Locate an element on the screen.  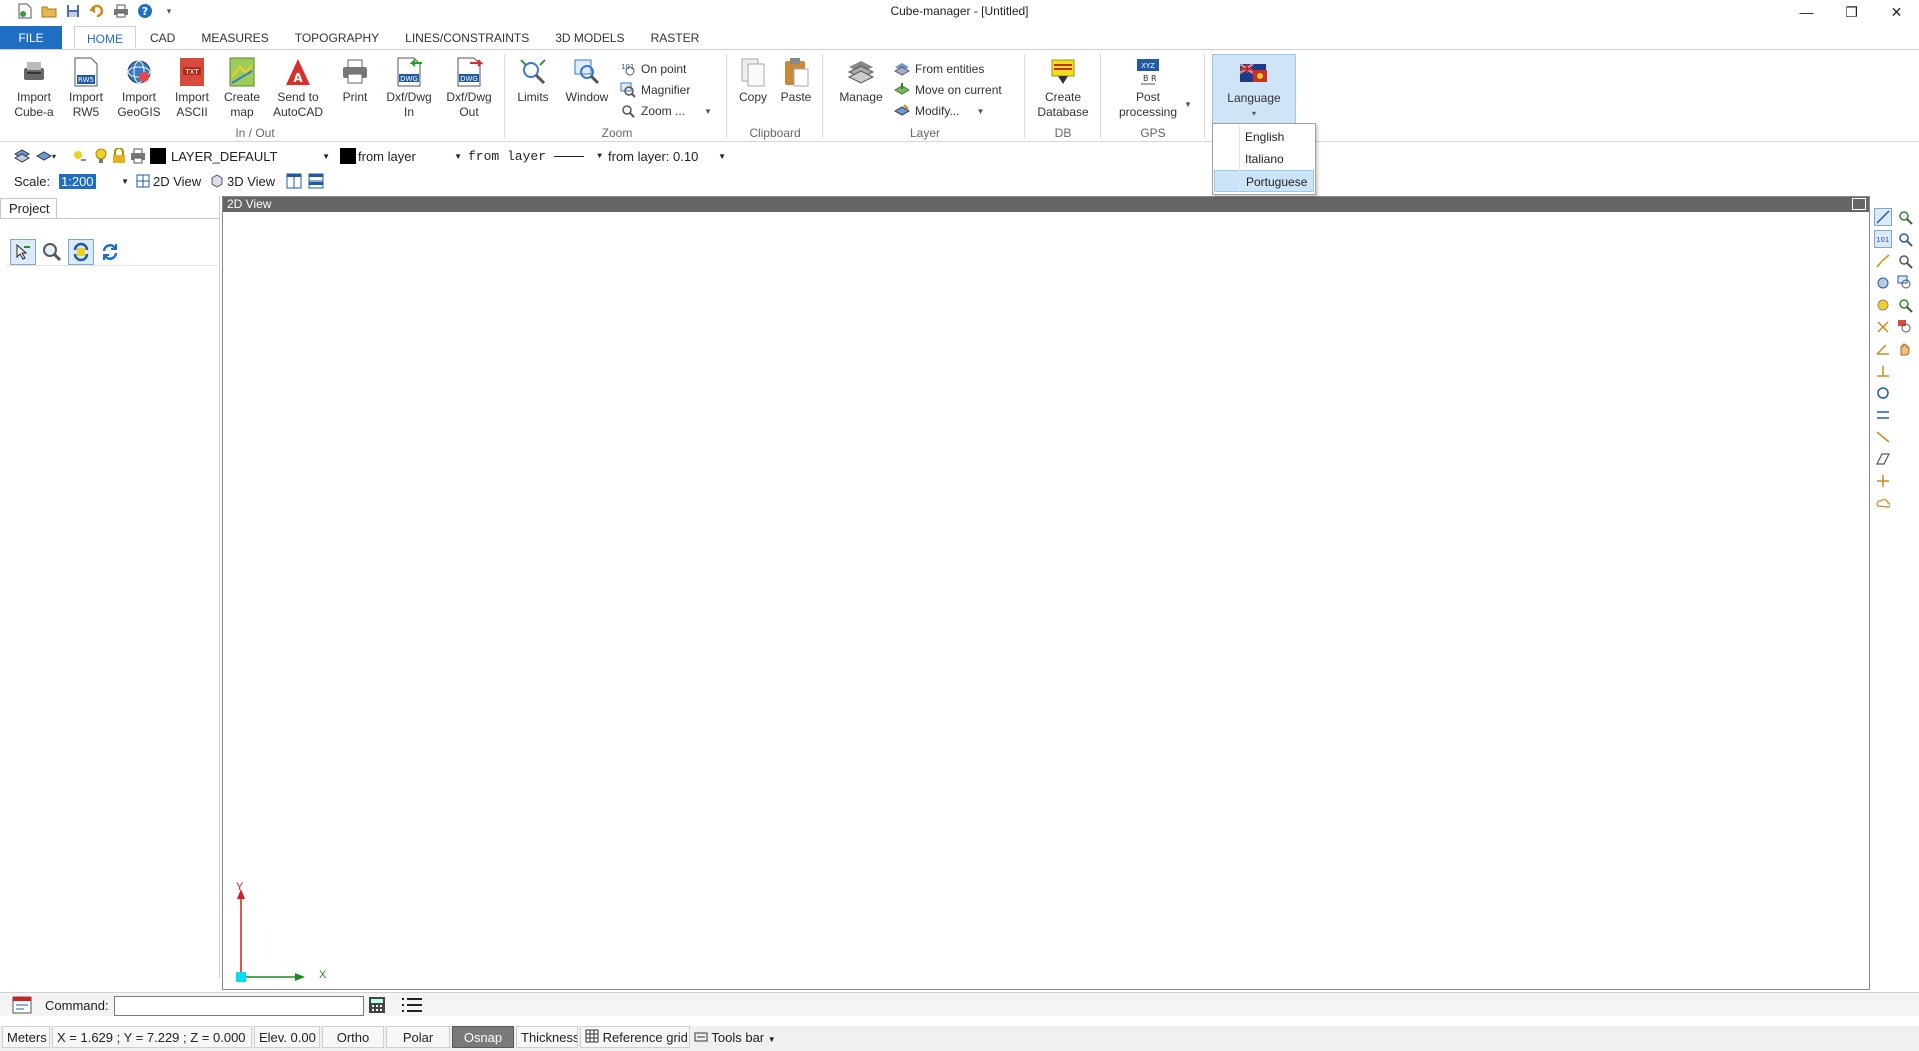
zoom-magnifier-button: Magnifier is located at coordinates (655, 90).